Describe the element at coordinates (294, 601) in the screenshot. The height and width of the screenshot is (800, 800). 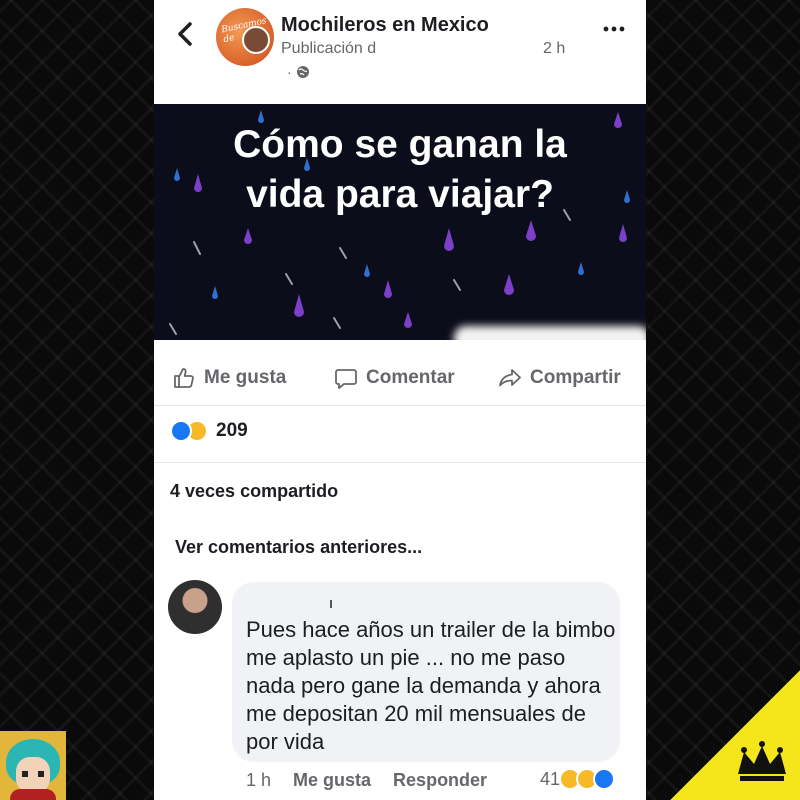
I see `commenter-name` at that location.